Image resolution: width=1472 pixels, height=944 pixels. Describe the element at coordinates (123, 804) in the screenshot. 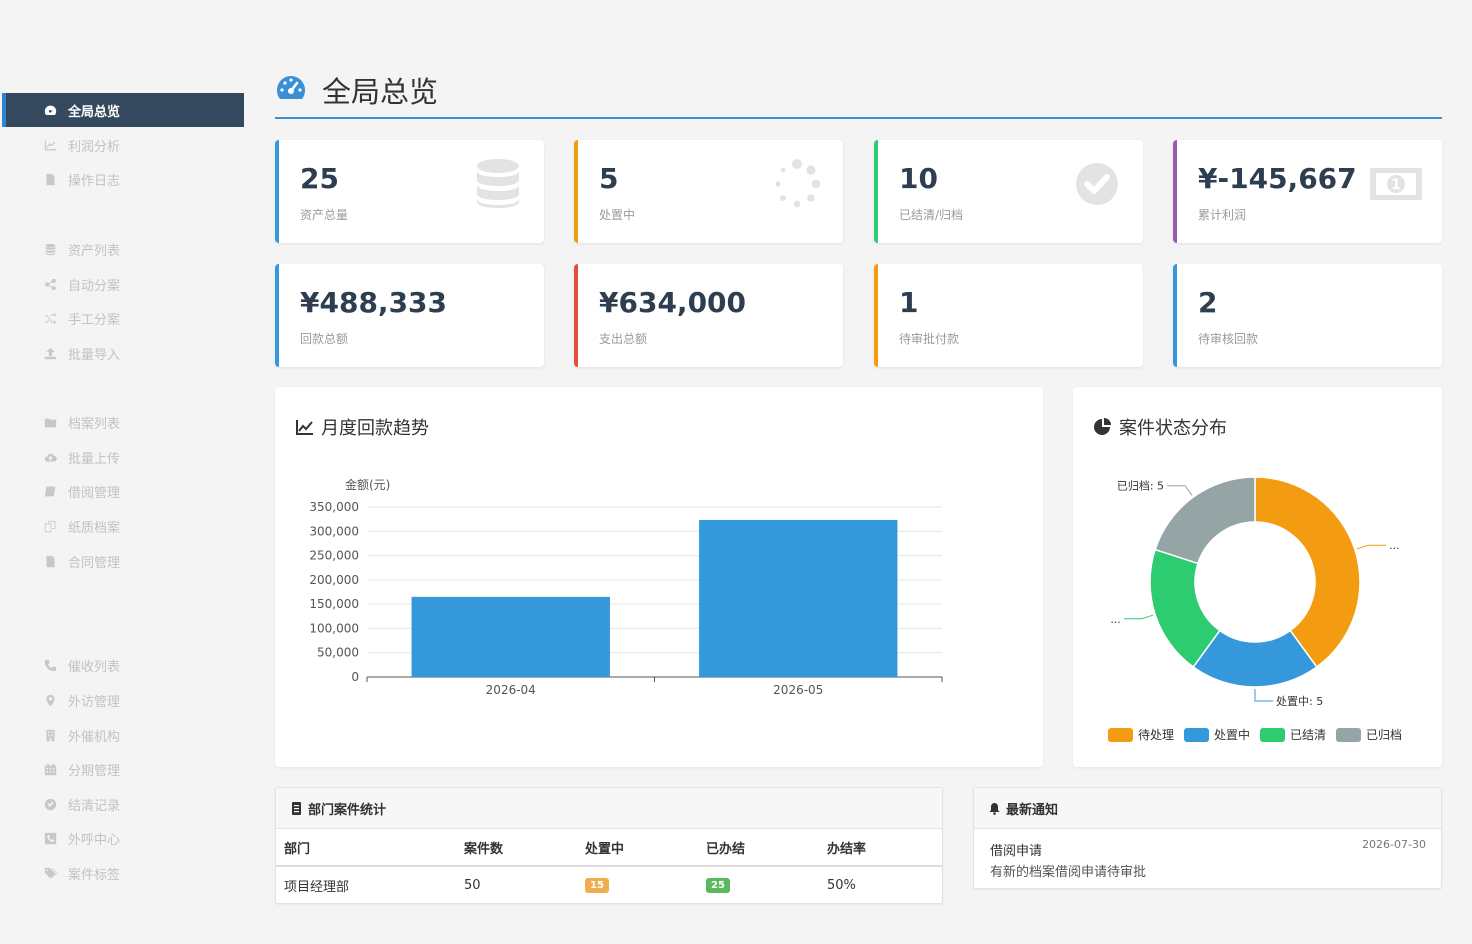

I see `sidebar-item-16: 结清记录` at that location.